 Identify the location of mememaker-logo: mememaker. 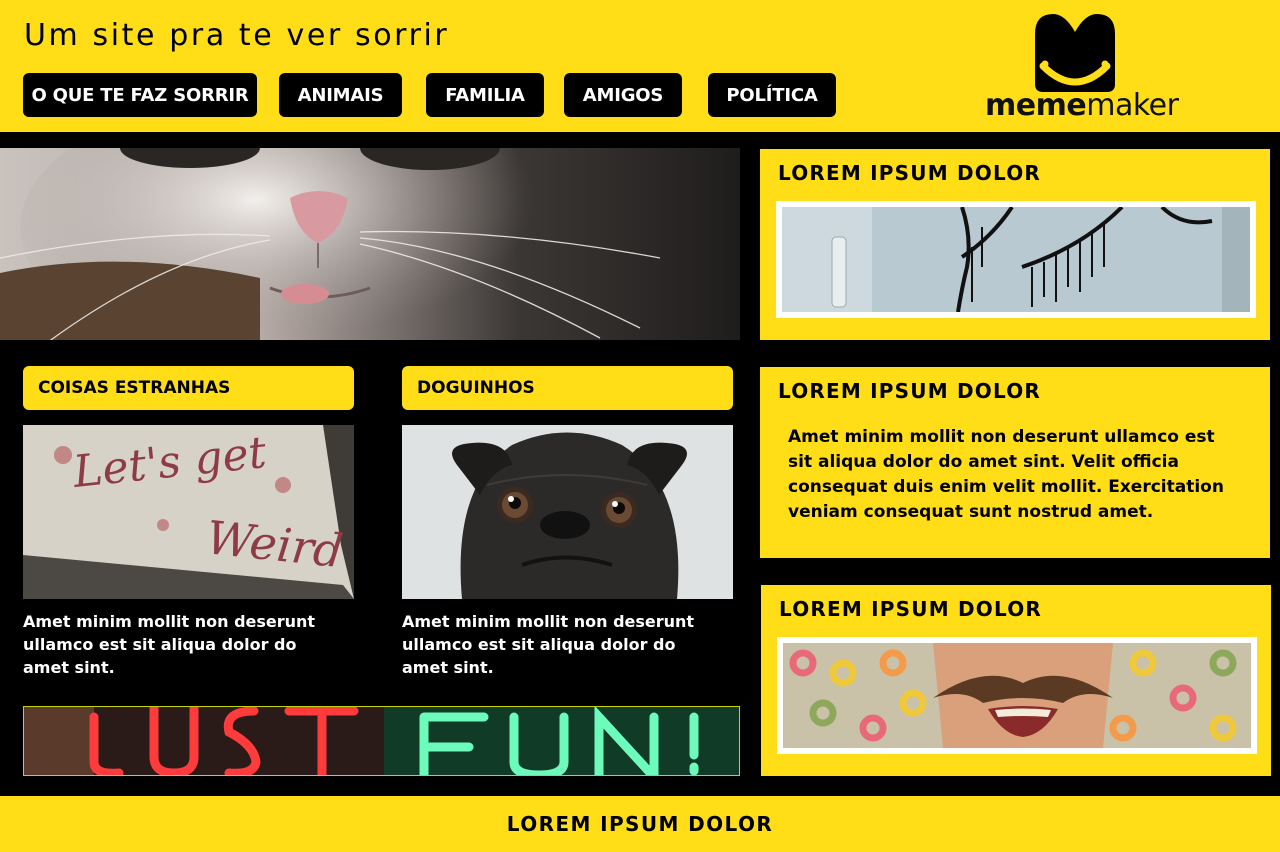
(1082, 66).